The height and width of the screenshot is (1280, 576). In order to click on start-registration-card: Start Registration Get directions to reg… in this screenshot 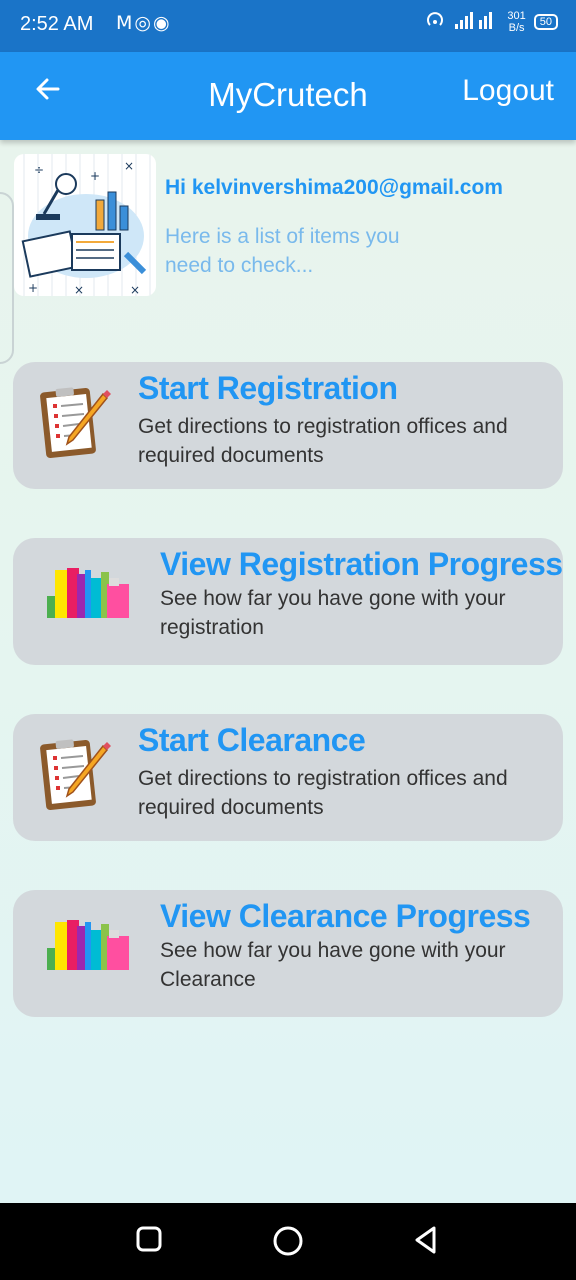, I will do `click(288, 425)`.